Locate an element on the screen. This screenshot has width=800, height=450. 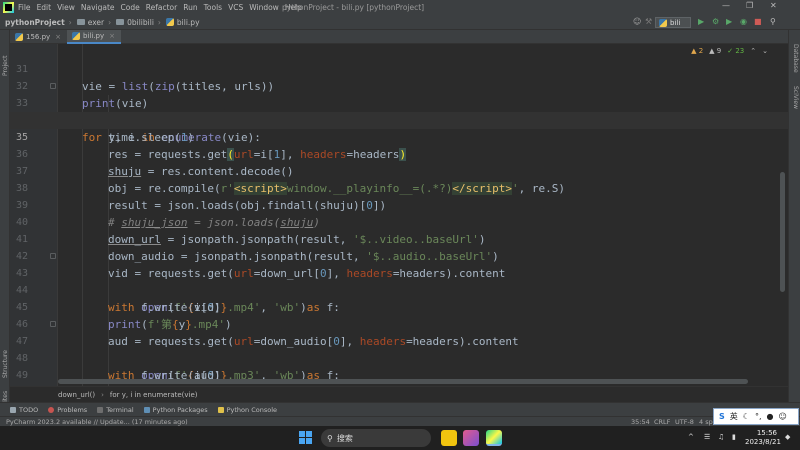
problems-tool-button: Problems is located at coordinates (67, 410).